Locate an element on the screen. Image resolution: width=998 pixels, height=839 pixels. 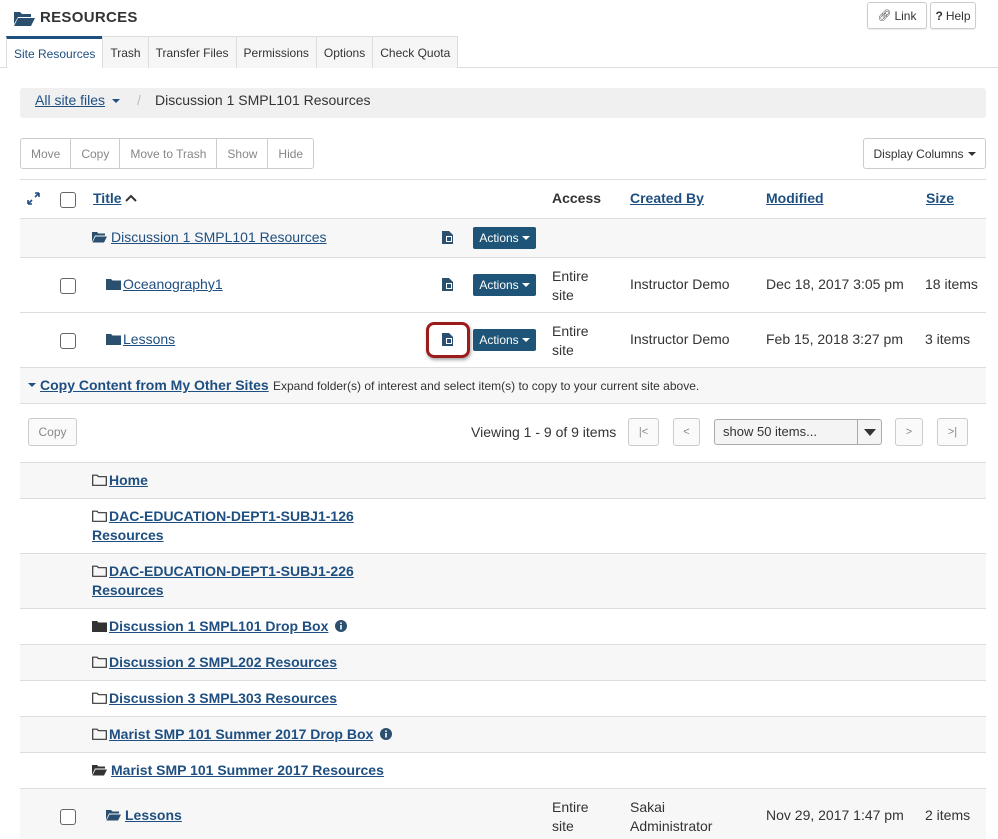
viewing-count: Viewing 1 - 9 of 9 items is located at coordinates (544, 432).